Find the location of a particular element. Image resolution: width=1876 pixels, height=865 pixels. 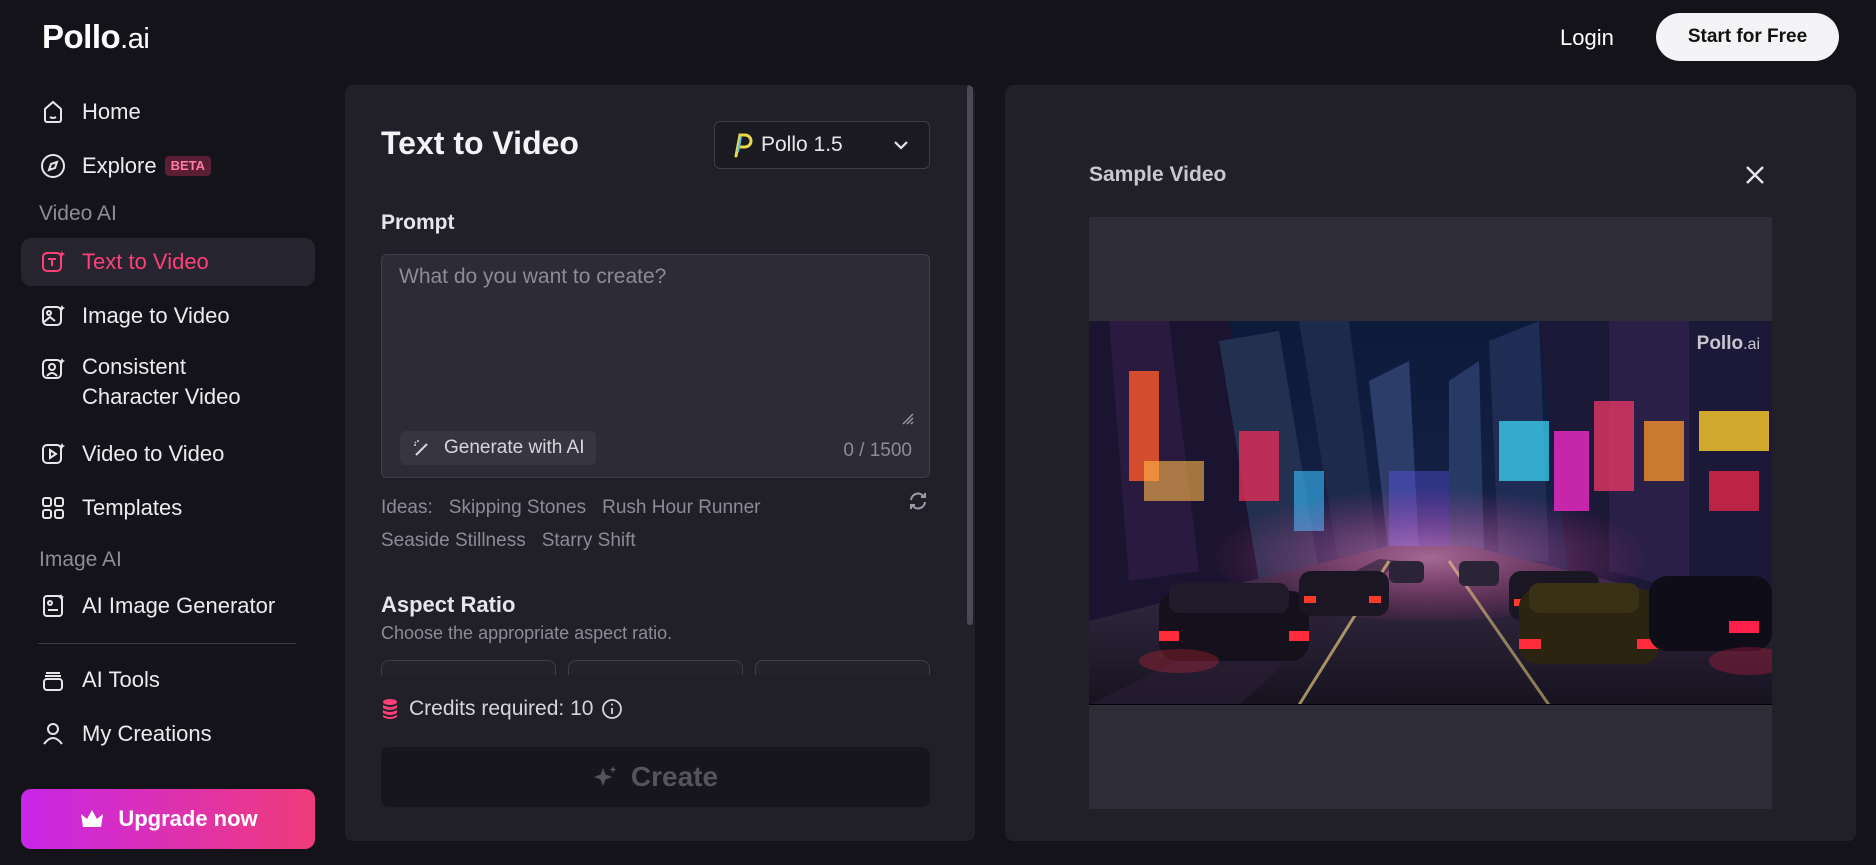

generate-with-ai-button: Generate with AI is located at coordinates (498, 448).